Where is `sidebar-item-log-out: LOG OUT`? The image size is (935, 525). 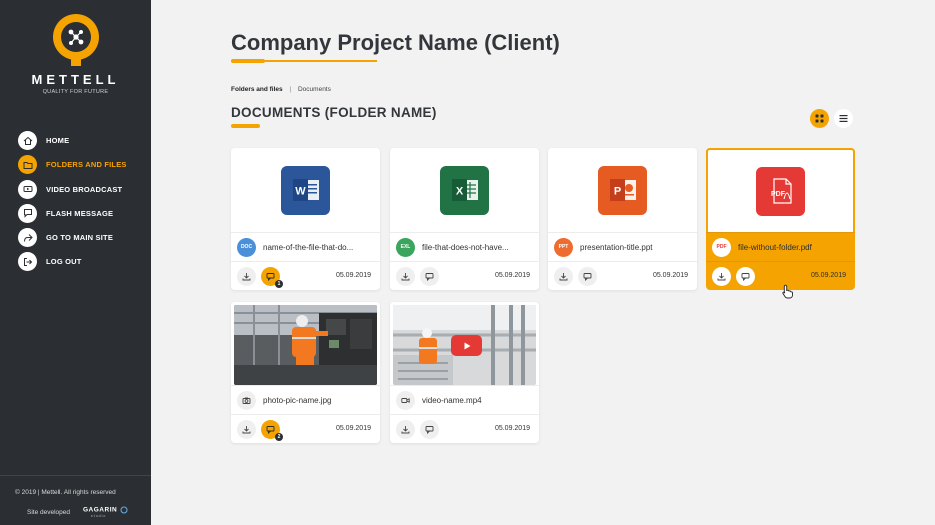 sidebar-item-log-out: LOG OUT is located at coordinates (72, 262).